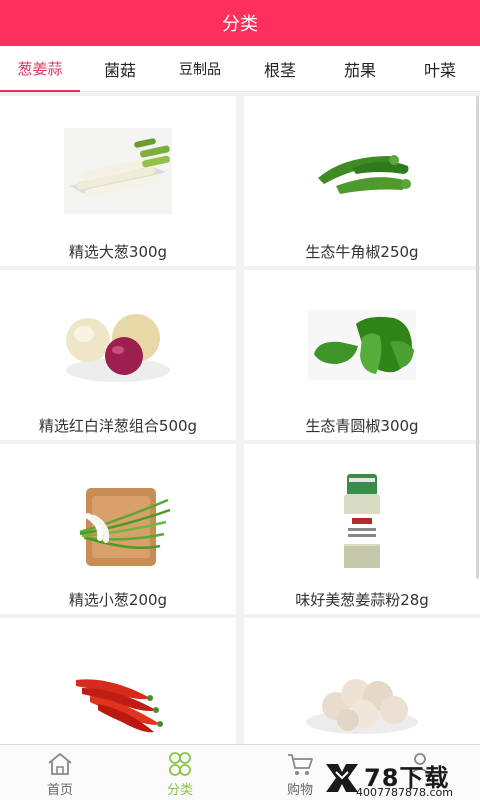 The width and height of the screenshot is (480, 800). What do you see at coordinates (440, 69) in the screenshot?
I see `tab-leafy-greens: 叶菜` at bounding box center [440, 69].